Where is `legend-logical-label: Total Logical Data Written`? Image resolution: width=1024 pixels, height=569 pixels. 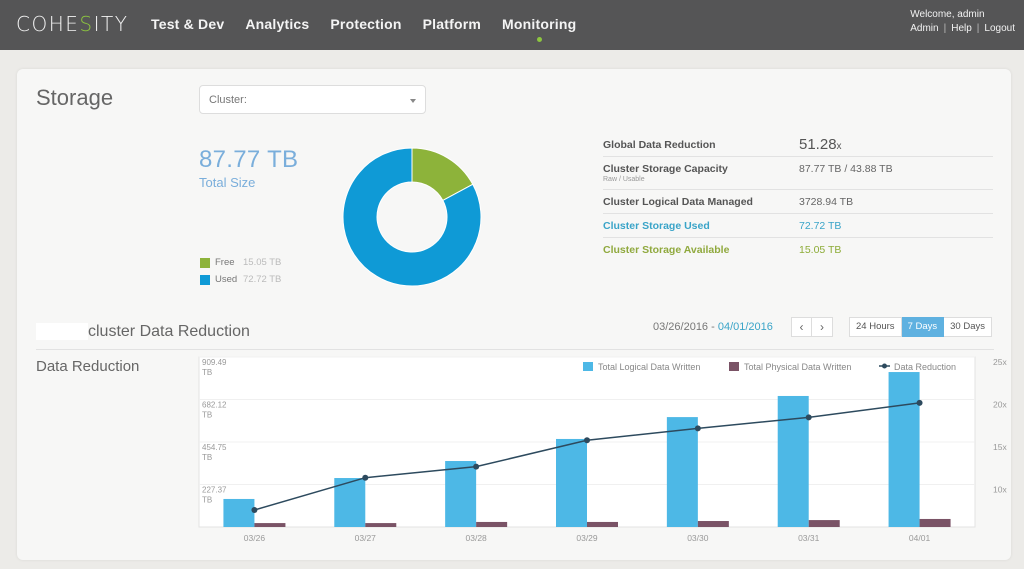
legend-logical-label: Total Logical Data Written is located at coordinates (649, 367).